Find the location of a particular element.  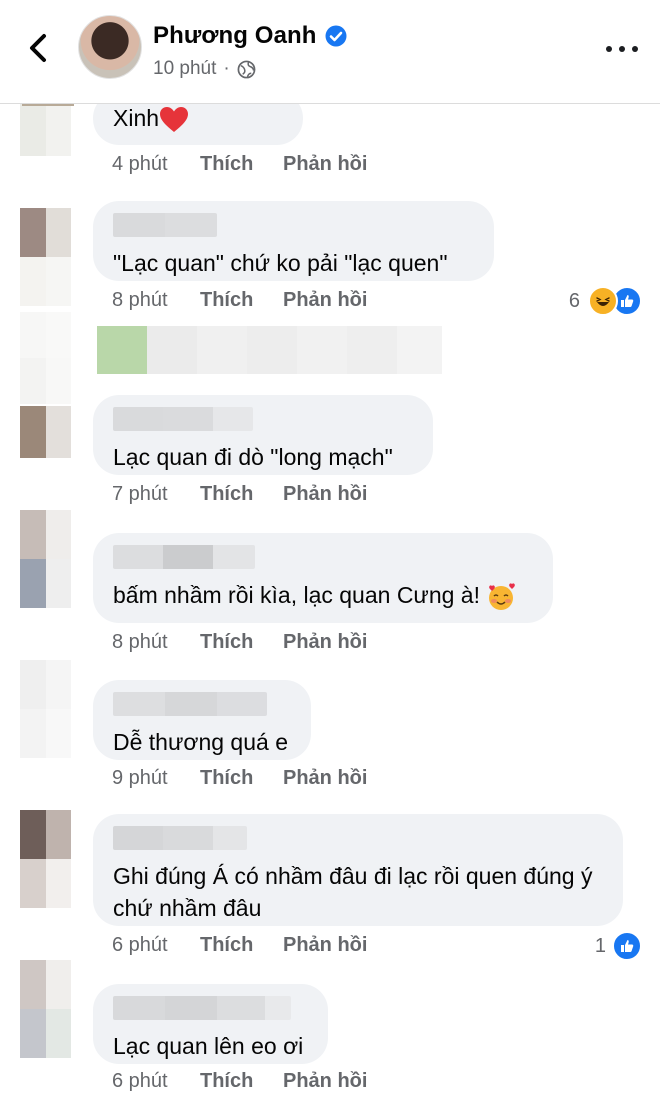

comment-bubble: Lạc quan đi dò "long mạch" is located at coordinates (263, 435).